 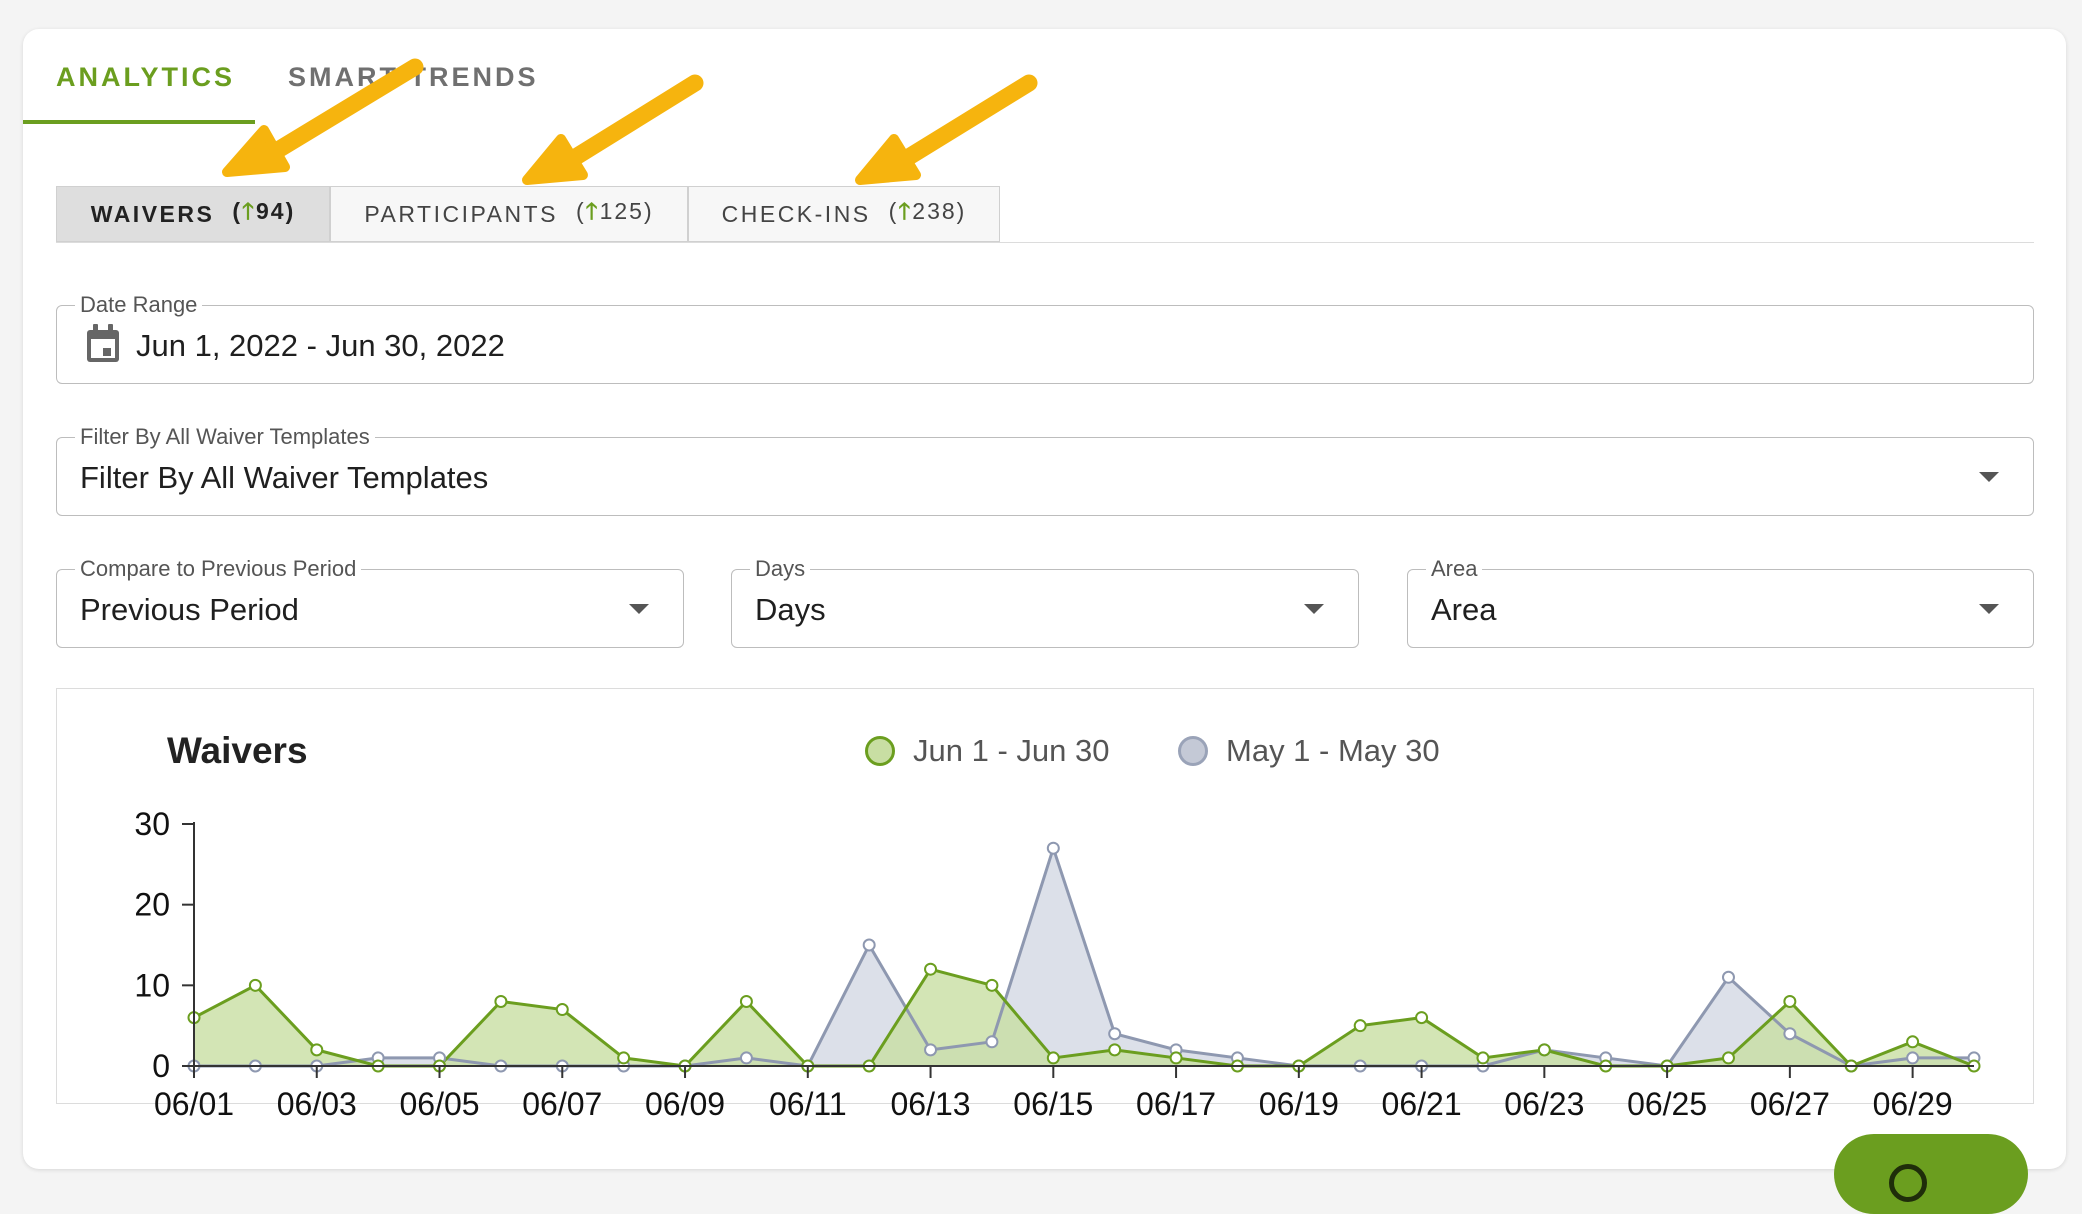 I want to click on x-tick-label: 06/07, so click(x=562, y=1104).